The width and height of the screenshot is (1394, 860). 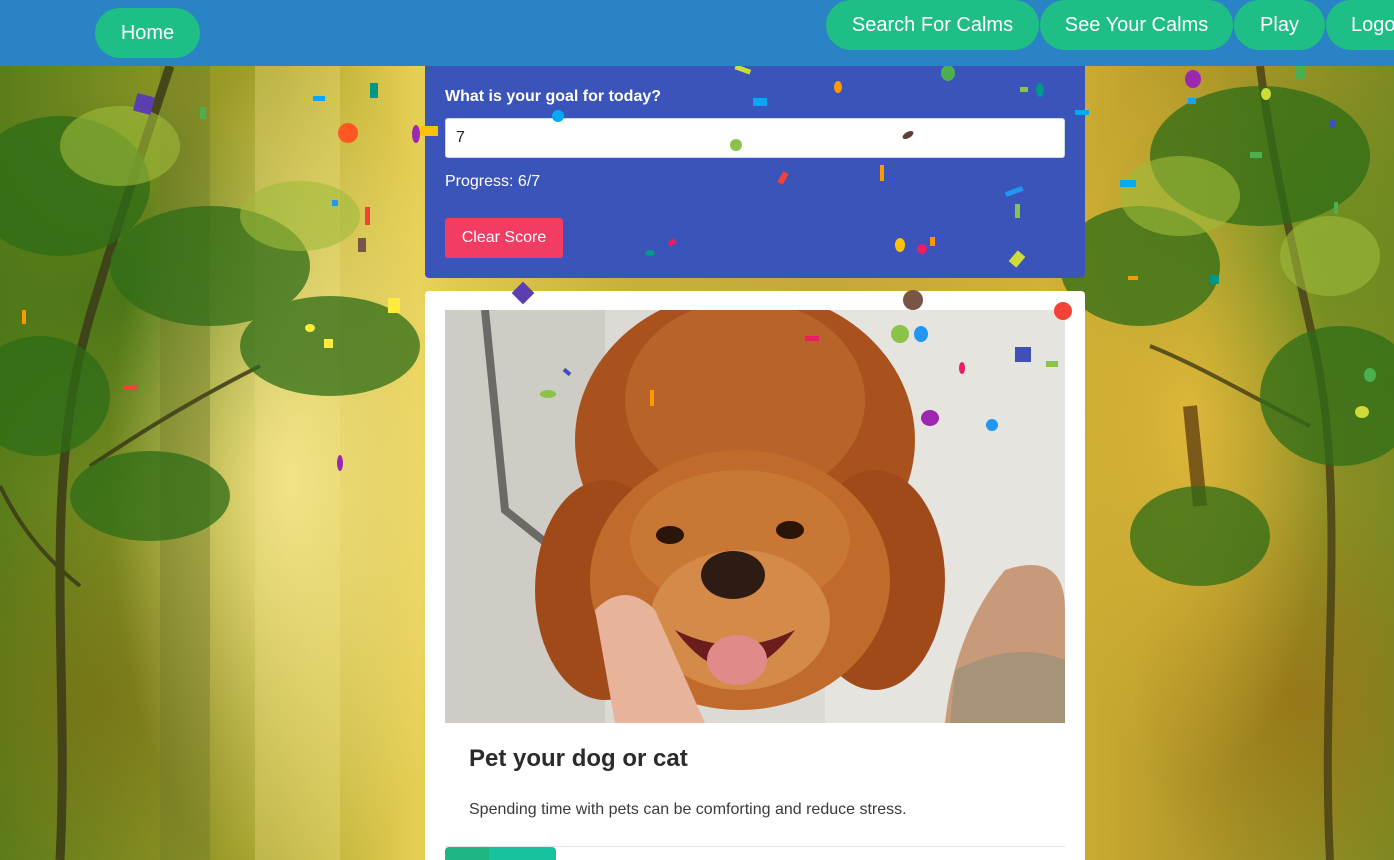 I want to click on search-for-calms-button: Search For Calms, so click(x=932, y=25).